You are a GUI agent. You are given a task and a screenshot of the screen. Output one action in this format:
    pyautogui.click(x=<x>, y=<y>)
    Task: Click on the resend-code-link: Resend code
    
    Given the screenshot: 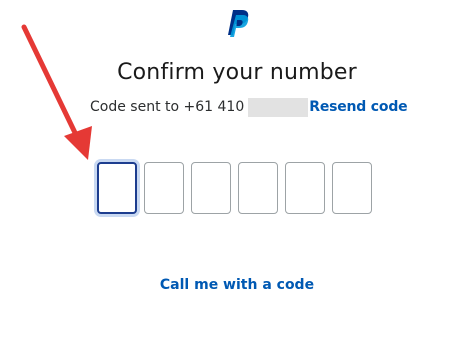 What is the action you would take?
    pyautogui.click(x=358, y=107)
    